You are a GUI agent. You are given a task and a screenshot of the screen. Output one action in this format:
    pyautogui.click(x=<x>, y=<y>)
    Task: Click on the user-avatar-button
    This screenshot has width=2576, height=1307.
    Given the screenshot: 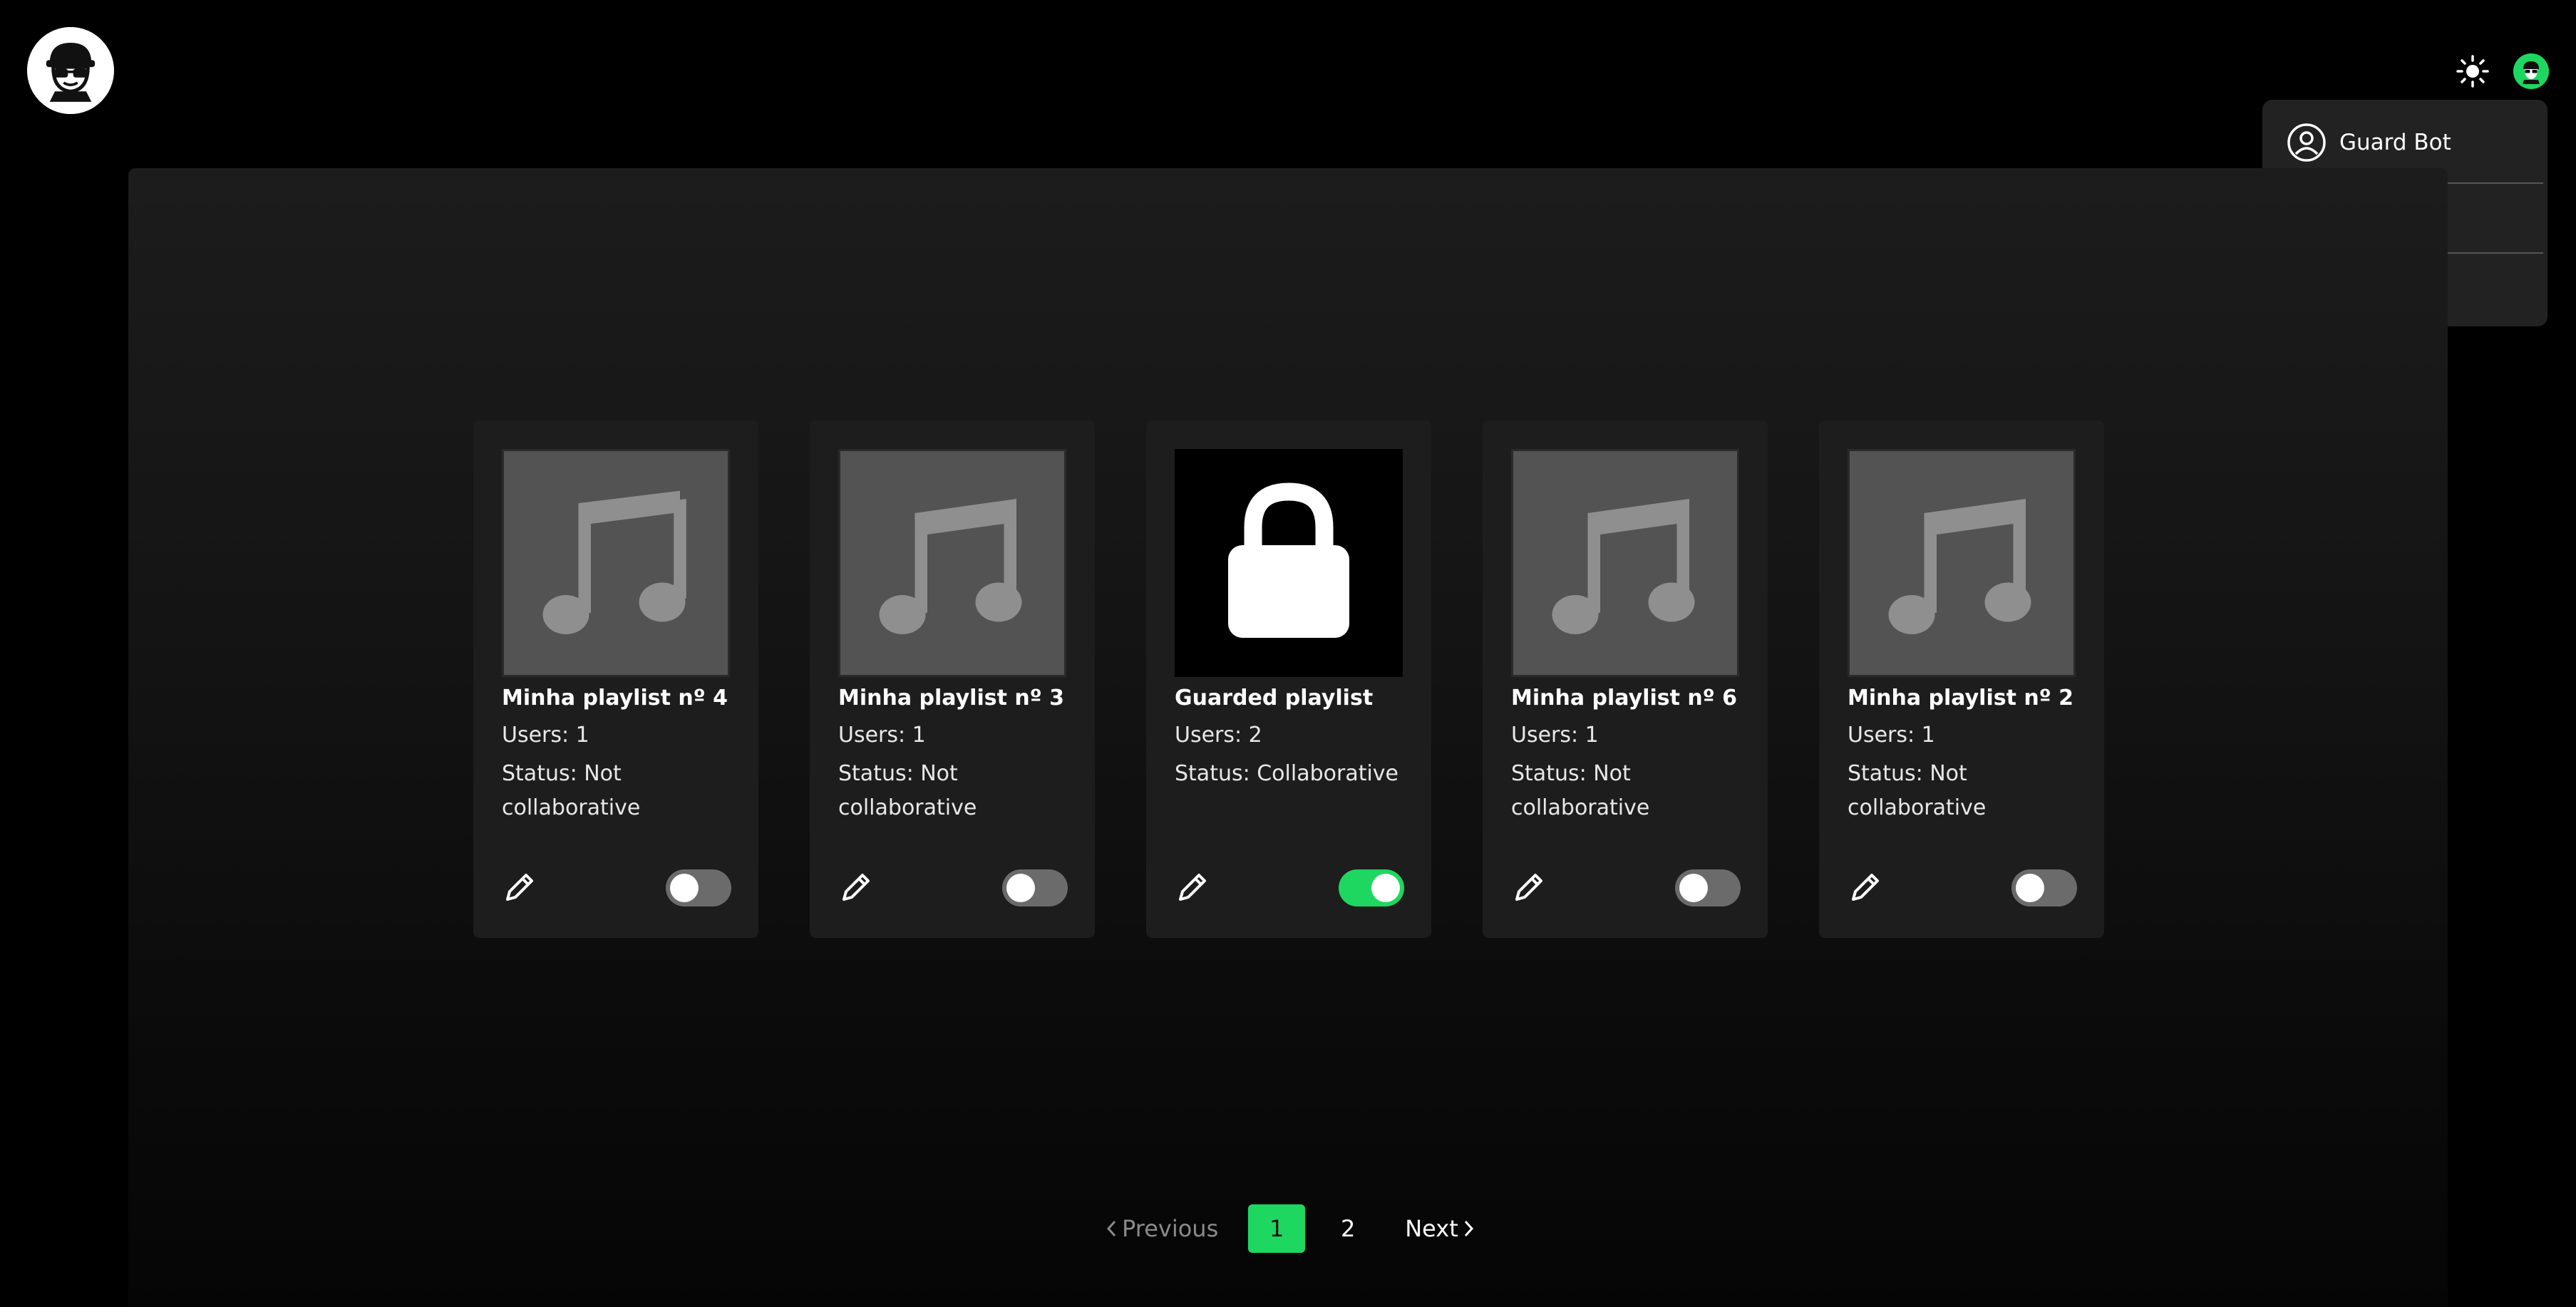 What is the action you would take?
    pyautogui.click(x=2531, y=71)
    